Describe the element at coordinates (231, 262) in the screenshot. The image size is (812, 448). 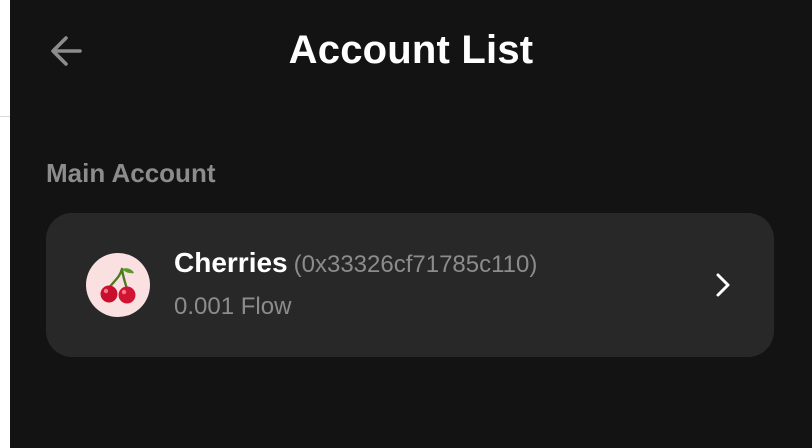
I see `account-name: Cherries` at that location.